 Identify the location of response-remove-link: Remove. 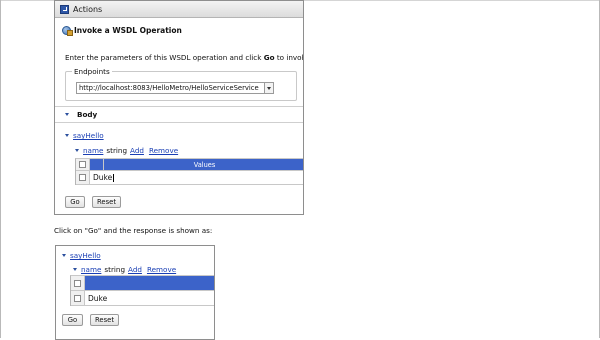
(161, 269).